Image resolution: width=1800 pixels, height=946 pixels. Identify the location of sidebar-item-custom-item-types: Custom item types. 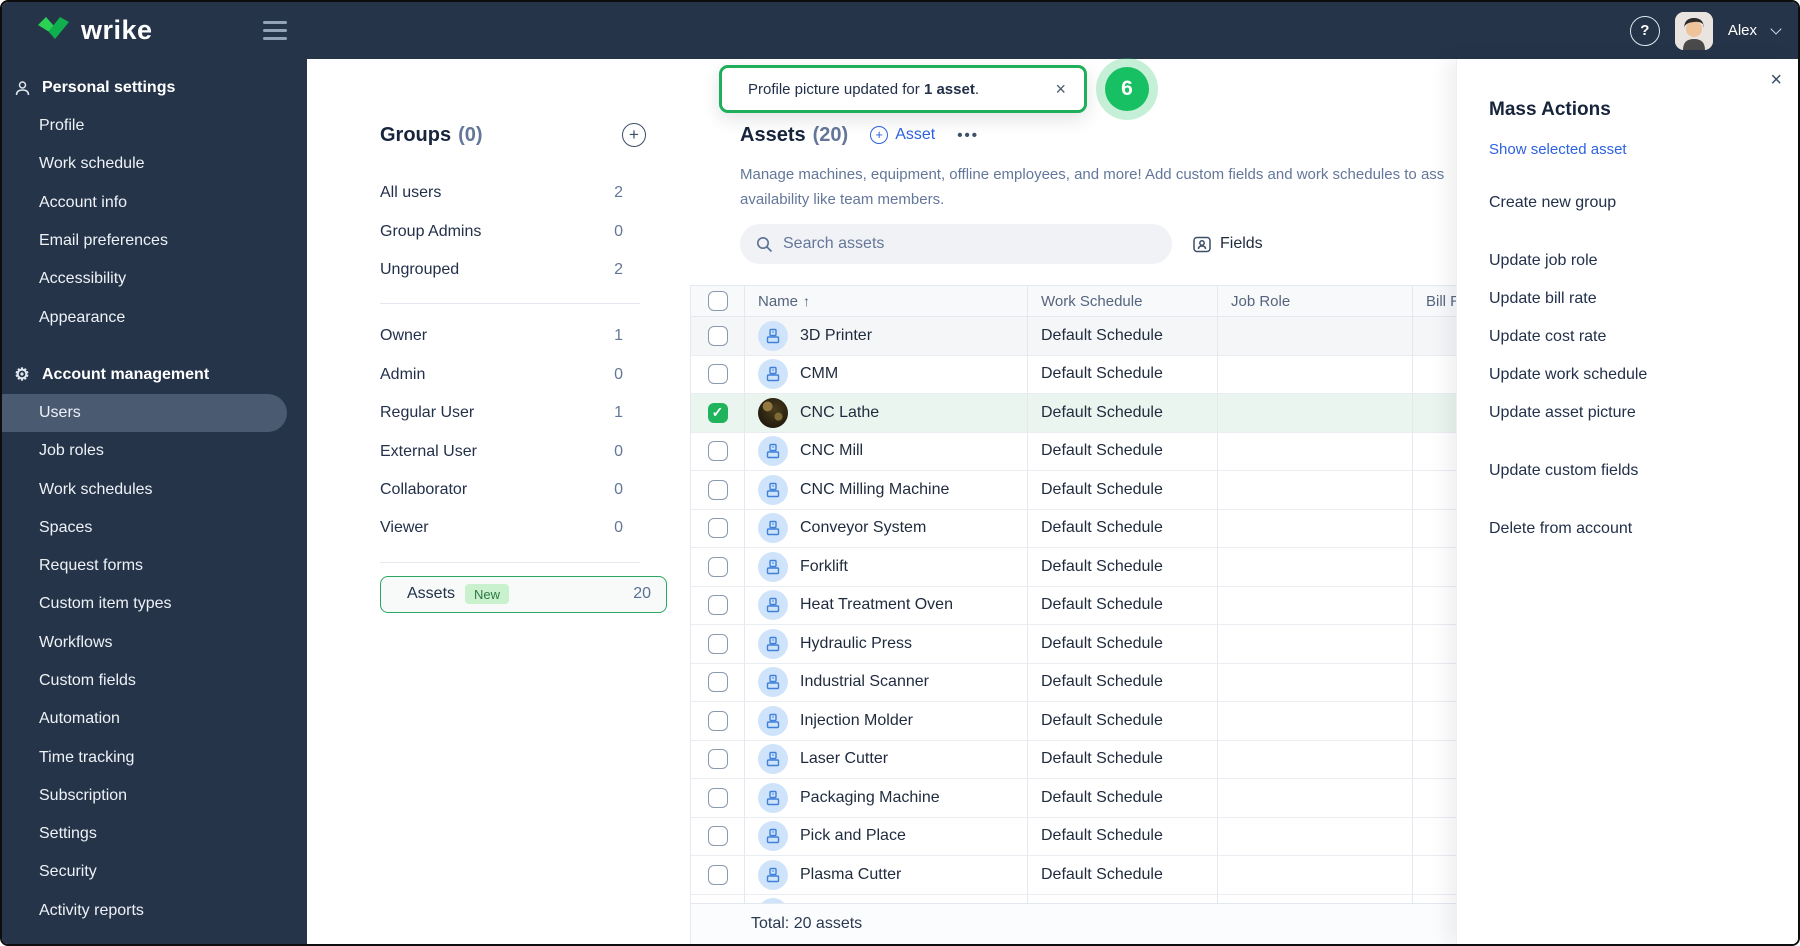
(154, 604).